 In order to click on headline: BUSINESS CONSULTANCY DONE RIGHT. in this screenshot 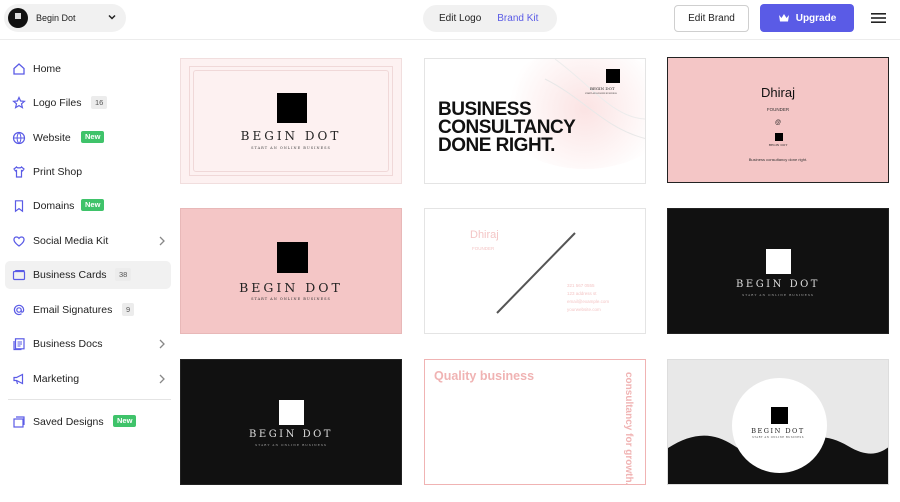, I will do `click(507, 128)`.